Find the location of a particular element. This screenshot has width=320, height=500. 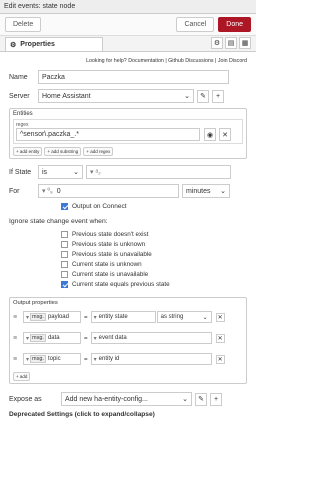

expose-select: Add new ha-entity-config... ⌄ is located at coordinates (126, 399).